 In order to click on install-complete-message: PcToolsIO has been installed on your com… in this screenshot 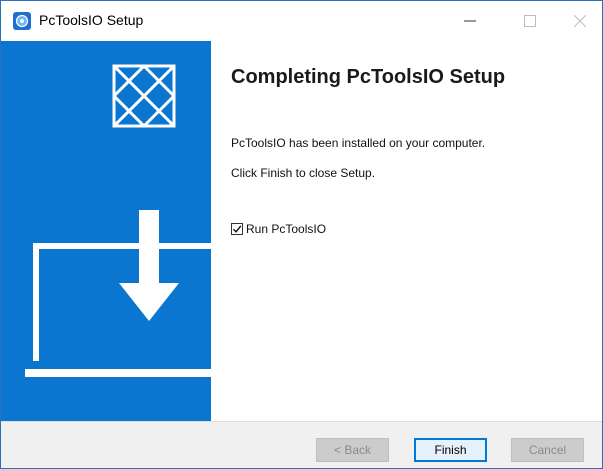, I will do `click(358, 143)`.